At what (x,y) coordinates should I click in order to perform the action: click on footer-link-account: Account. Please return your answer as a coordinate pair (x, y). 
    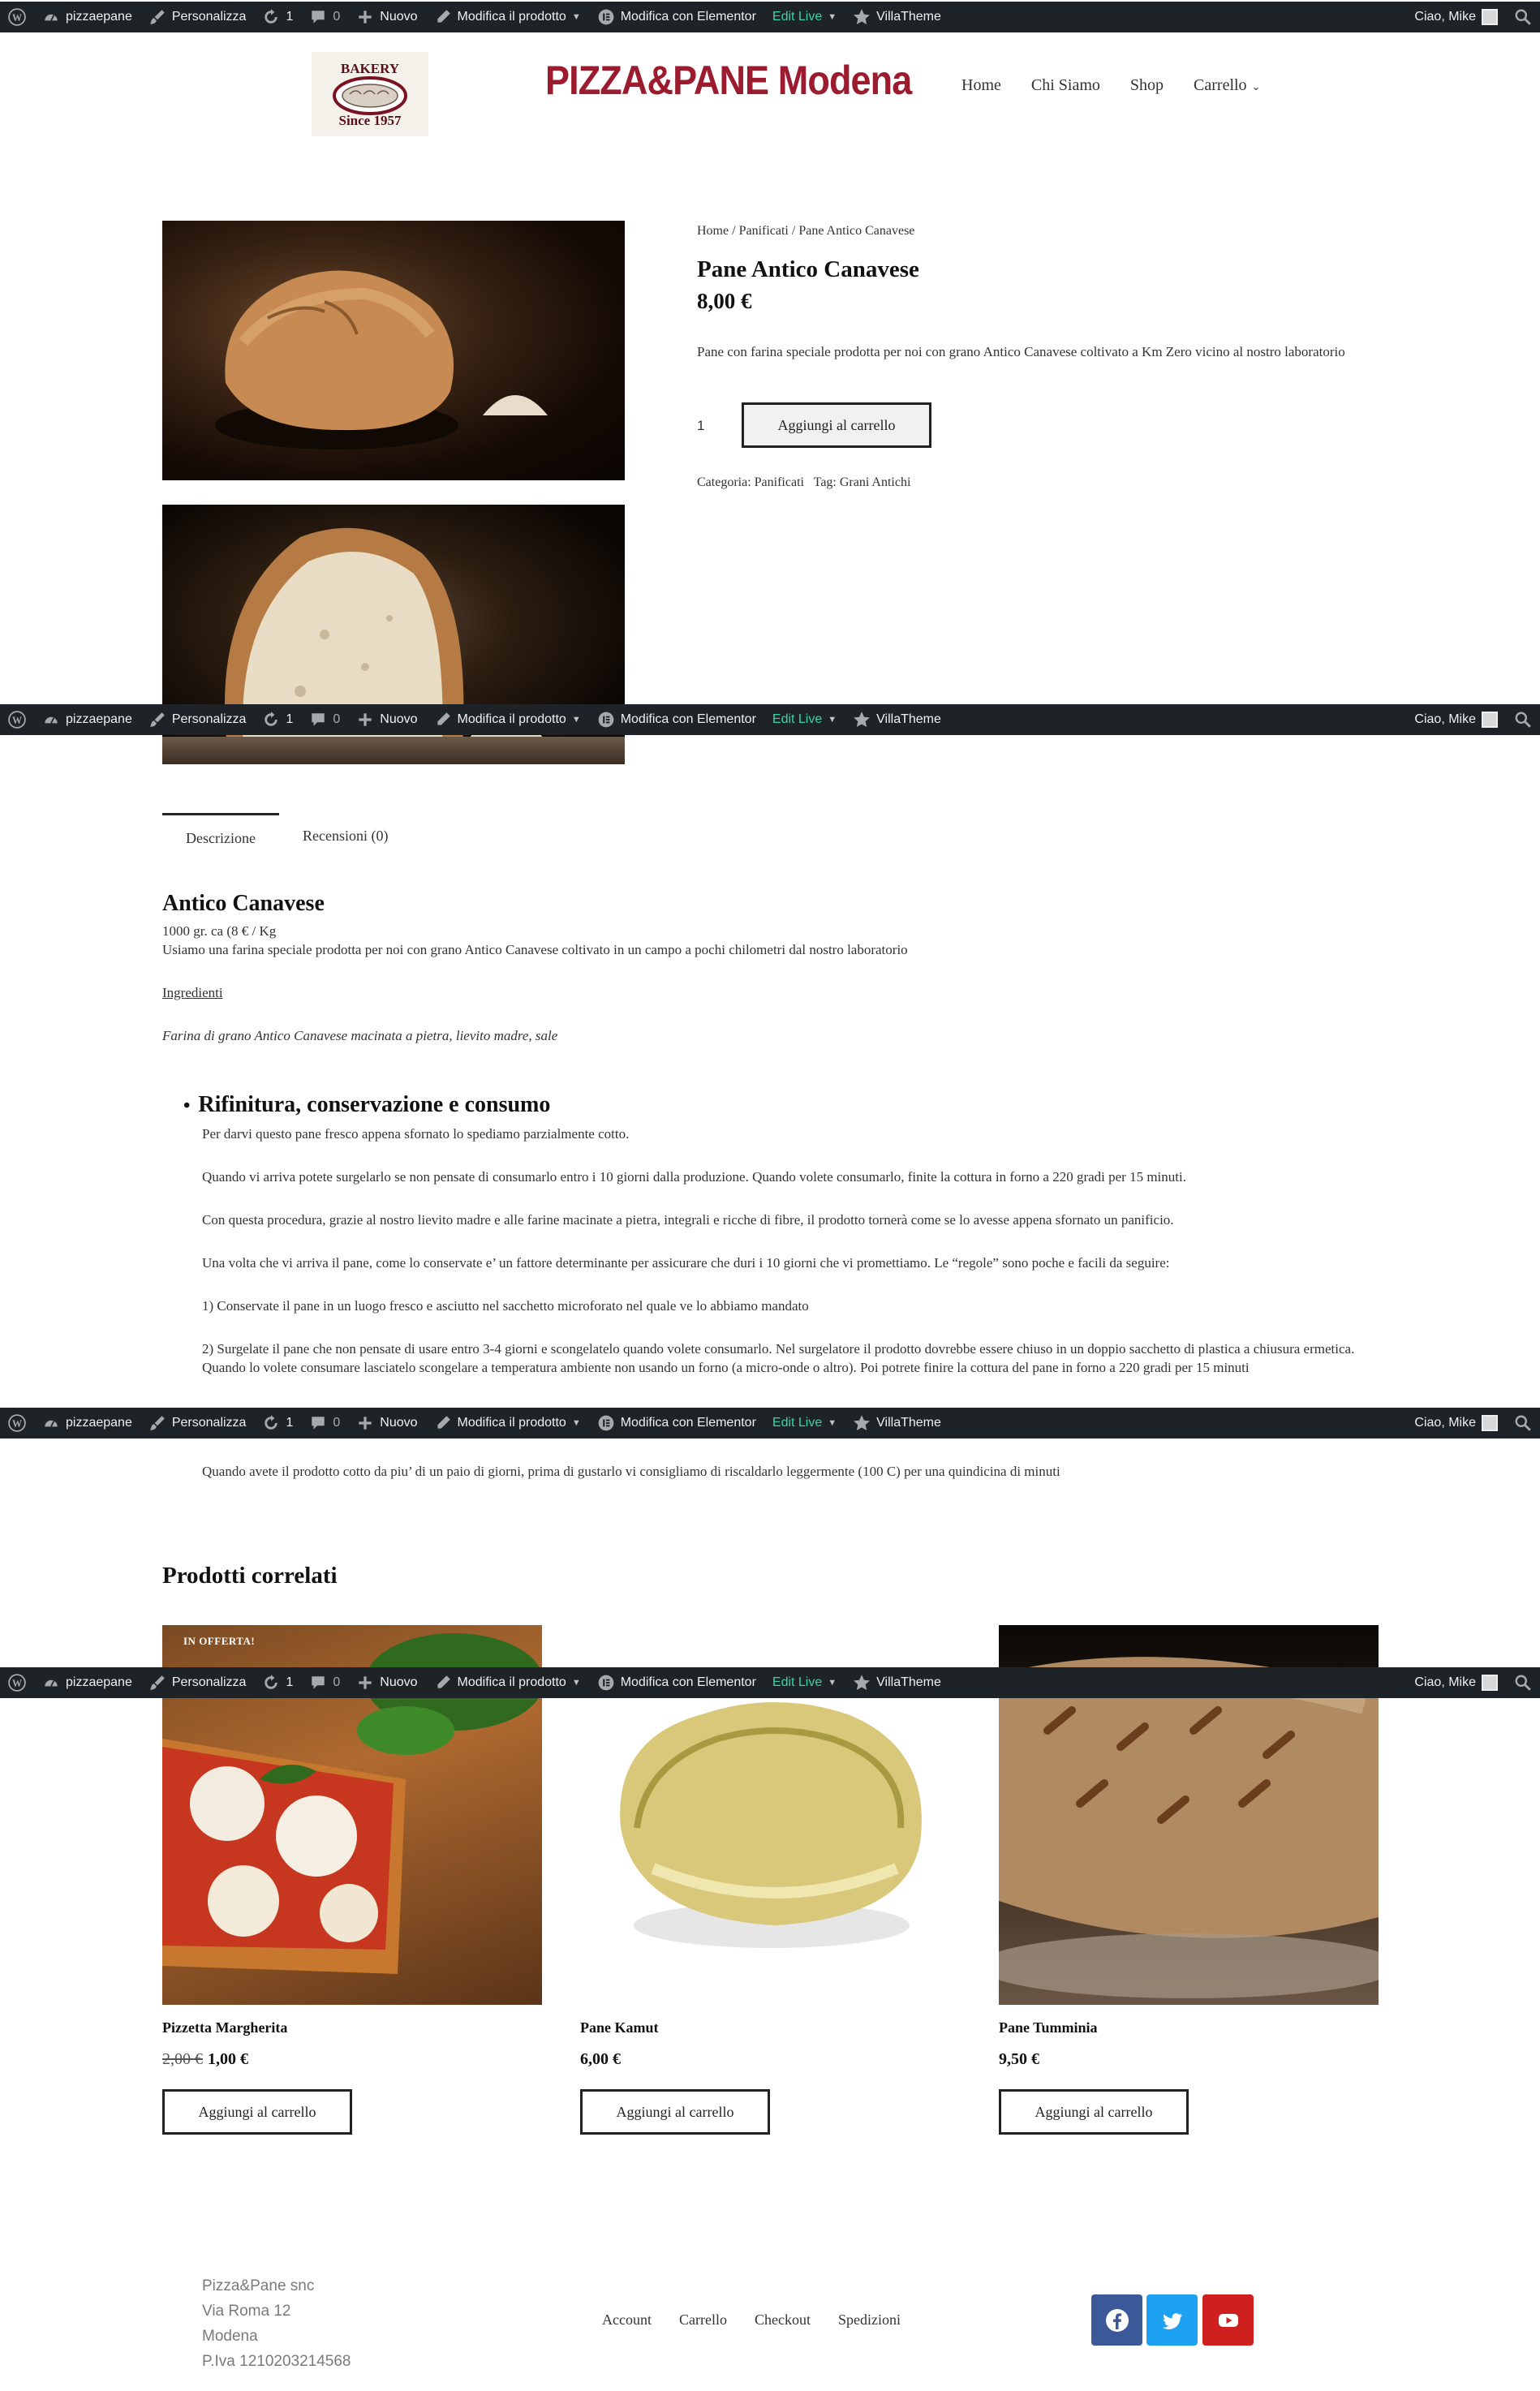
    Looking at the image, I should click on (627, 2320).